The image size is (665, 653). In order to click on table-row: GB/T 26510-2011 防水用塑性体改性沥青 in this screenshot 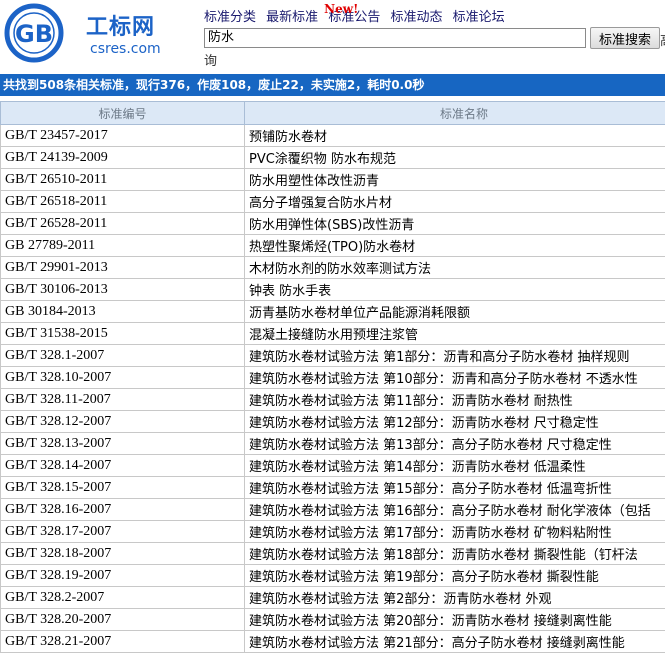, I will do `click(332, 179)`.